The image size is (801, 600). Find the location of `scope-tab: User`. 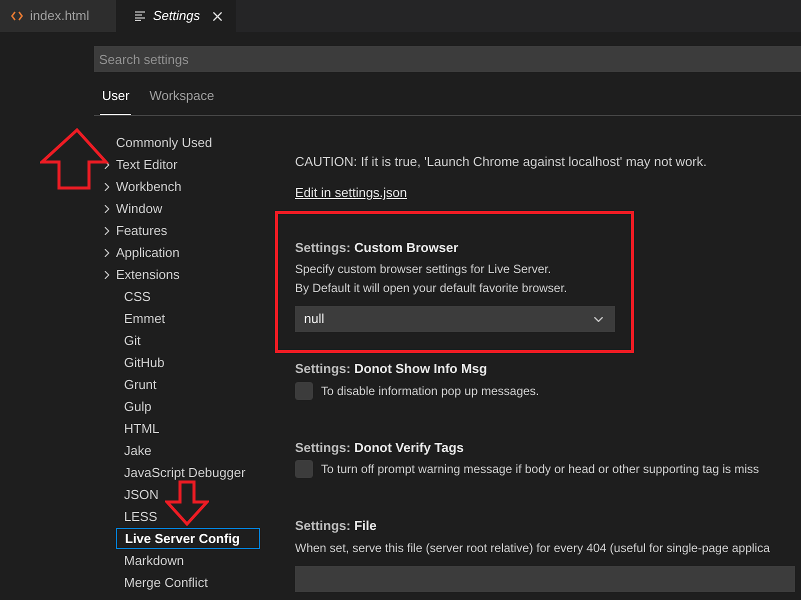

scope-tab: User is located at coordinates (116, 100).